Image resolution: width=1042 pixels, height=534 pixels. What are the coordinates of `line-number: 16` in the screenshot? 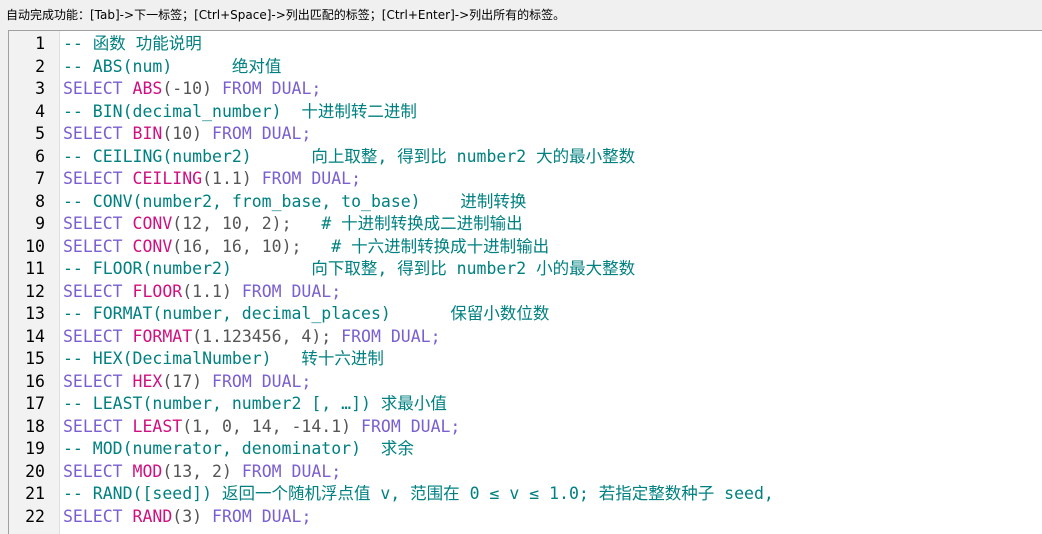 It's located at (35, 381).